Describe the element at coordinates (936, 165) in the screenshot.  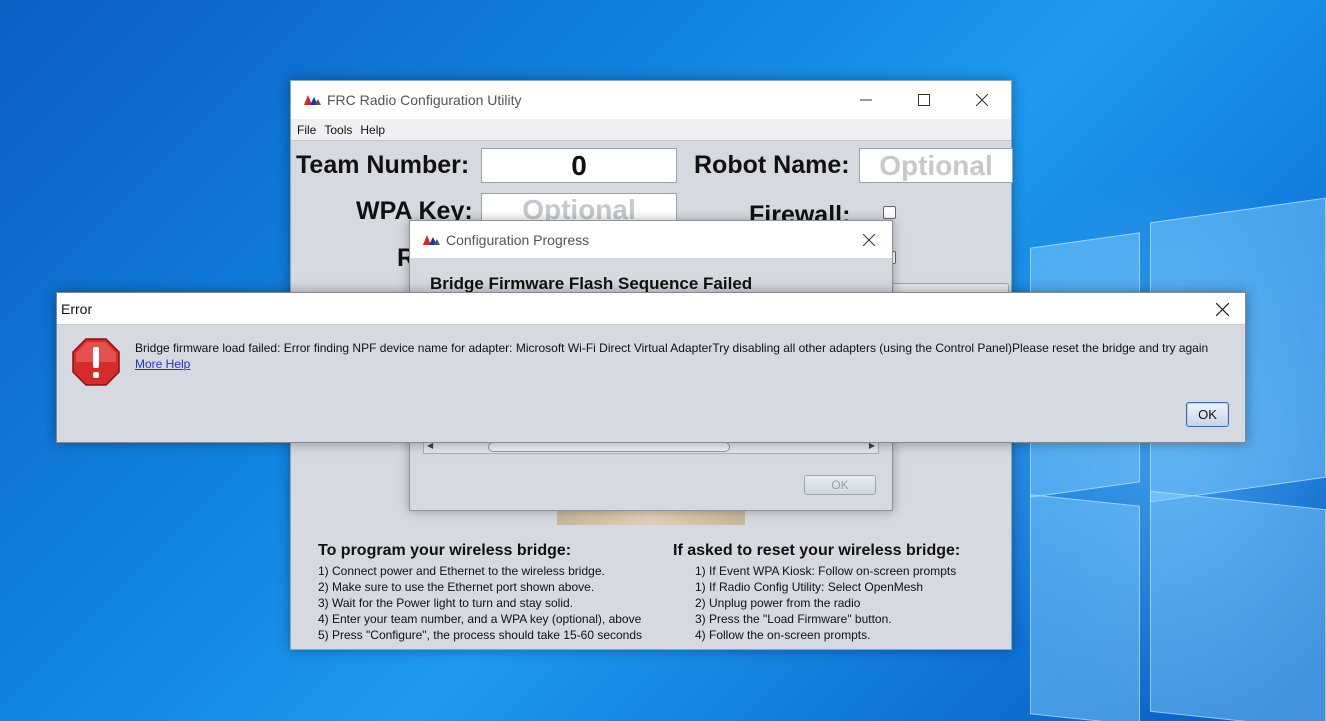
I see `robot-name-input: Optional` at that location.